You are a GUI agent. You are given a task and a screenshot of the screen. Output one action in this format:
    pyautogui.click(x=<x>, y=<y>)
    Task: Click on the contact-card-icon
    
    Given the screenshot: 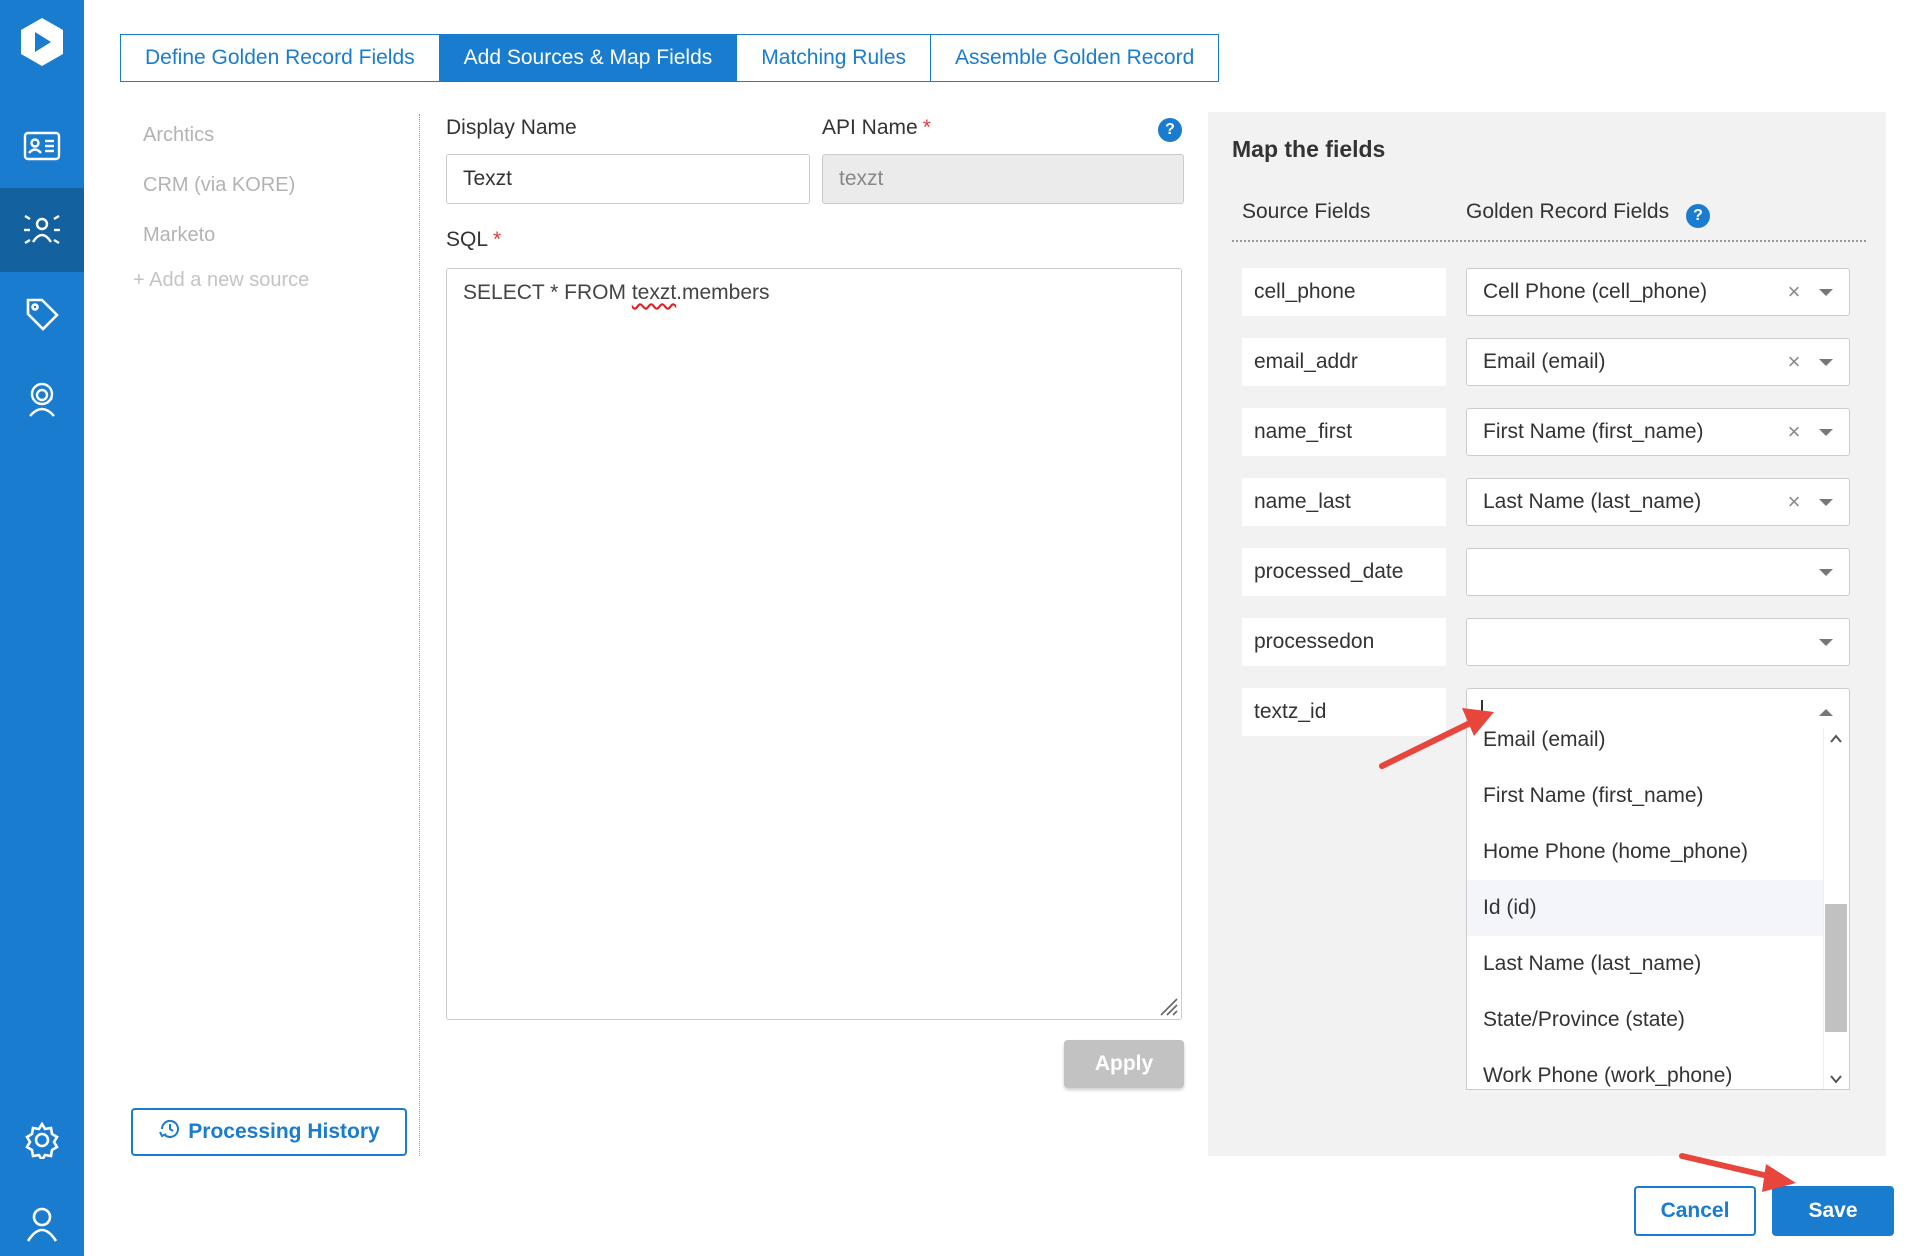 What is the action you would take?
    pyautogui.click(x=42, y=146)
    